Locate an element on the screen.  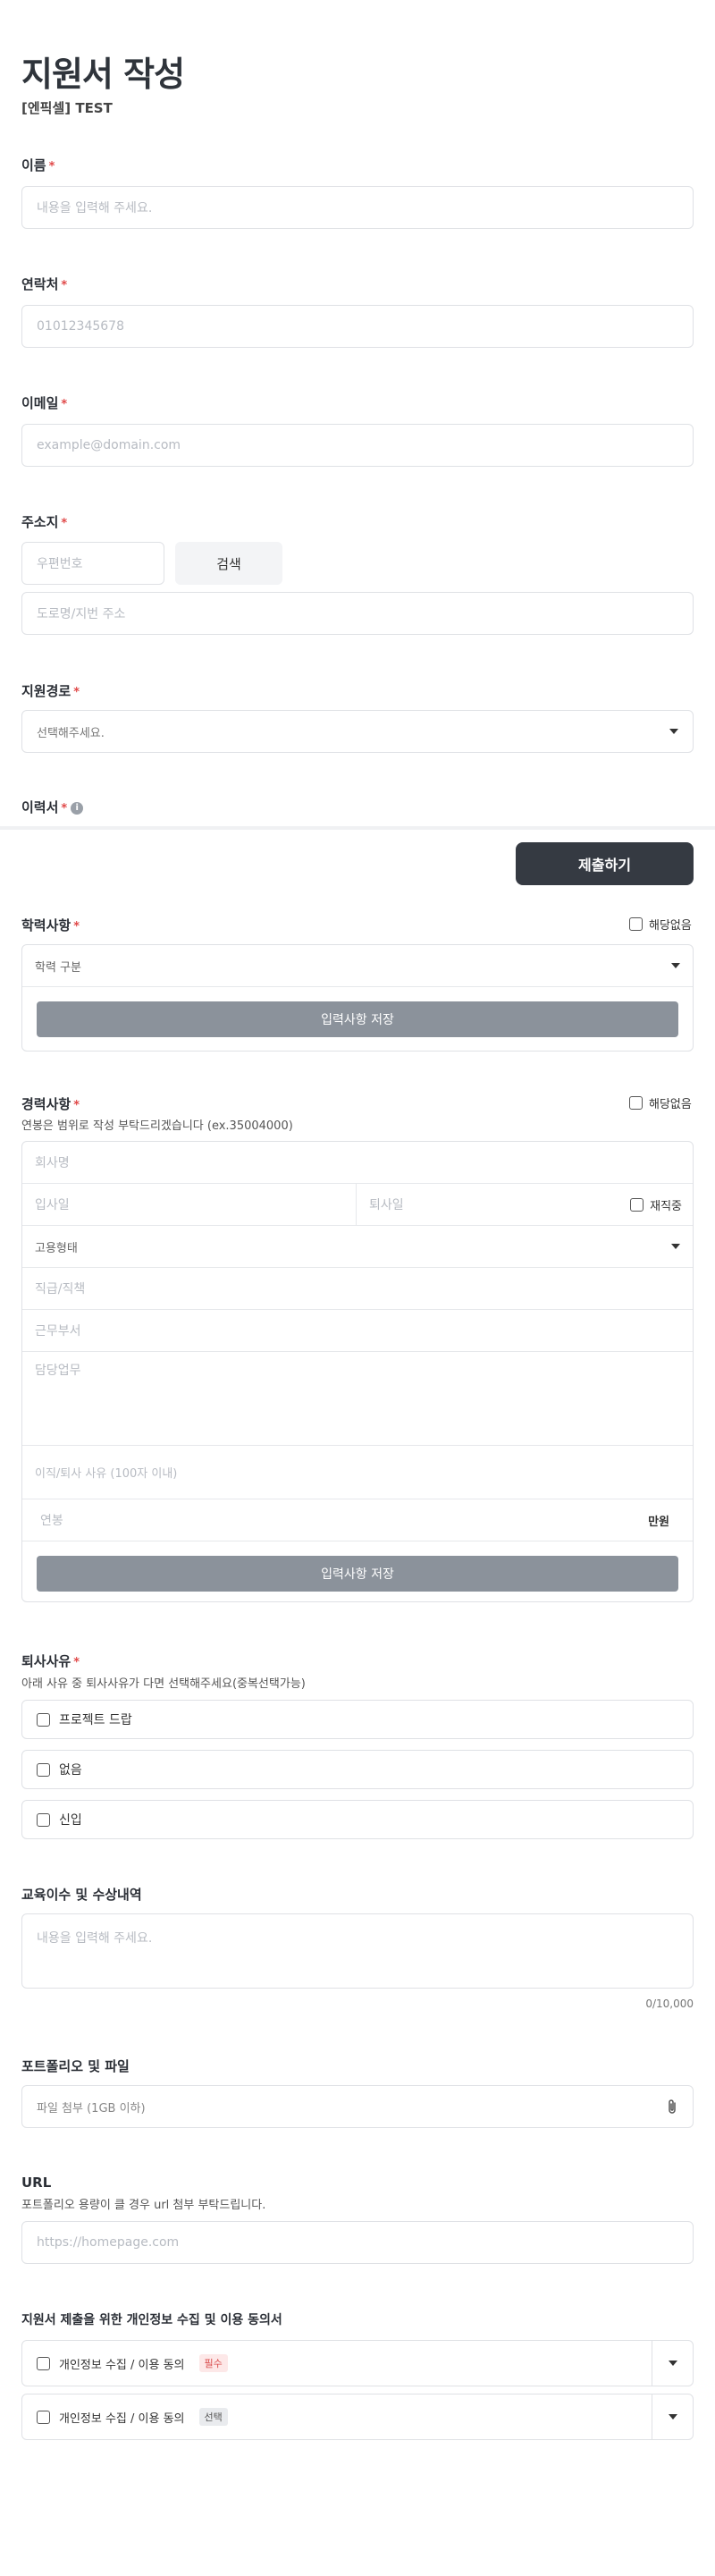
phone-input: 01012345678 is located at coordinates (358, 326).